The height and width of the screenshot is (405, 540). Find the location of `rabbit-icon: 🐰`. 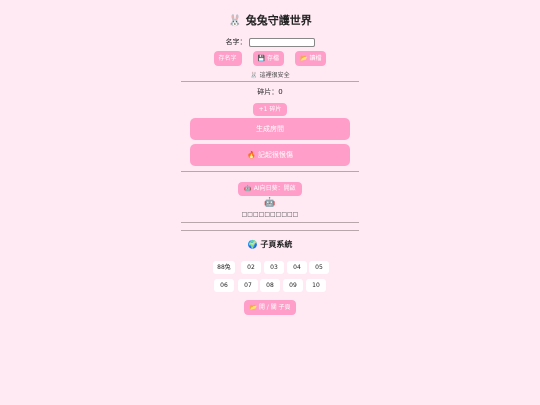

rabbit-icon: 🐰 is located at coordinates (235, 20).